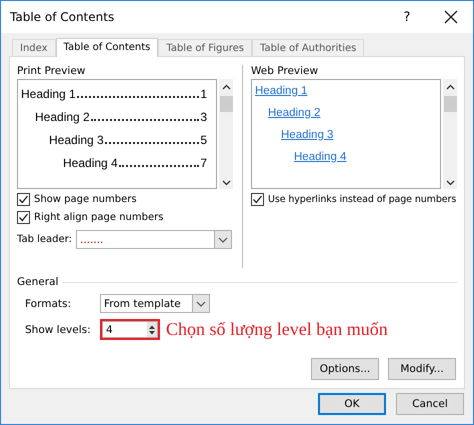  I want to click on section-label: Web Preview, so click(285, 71).